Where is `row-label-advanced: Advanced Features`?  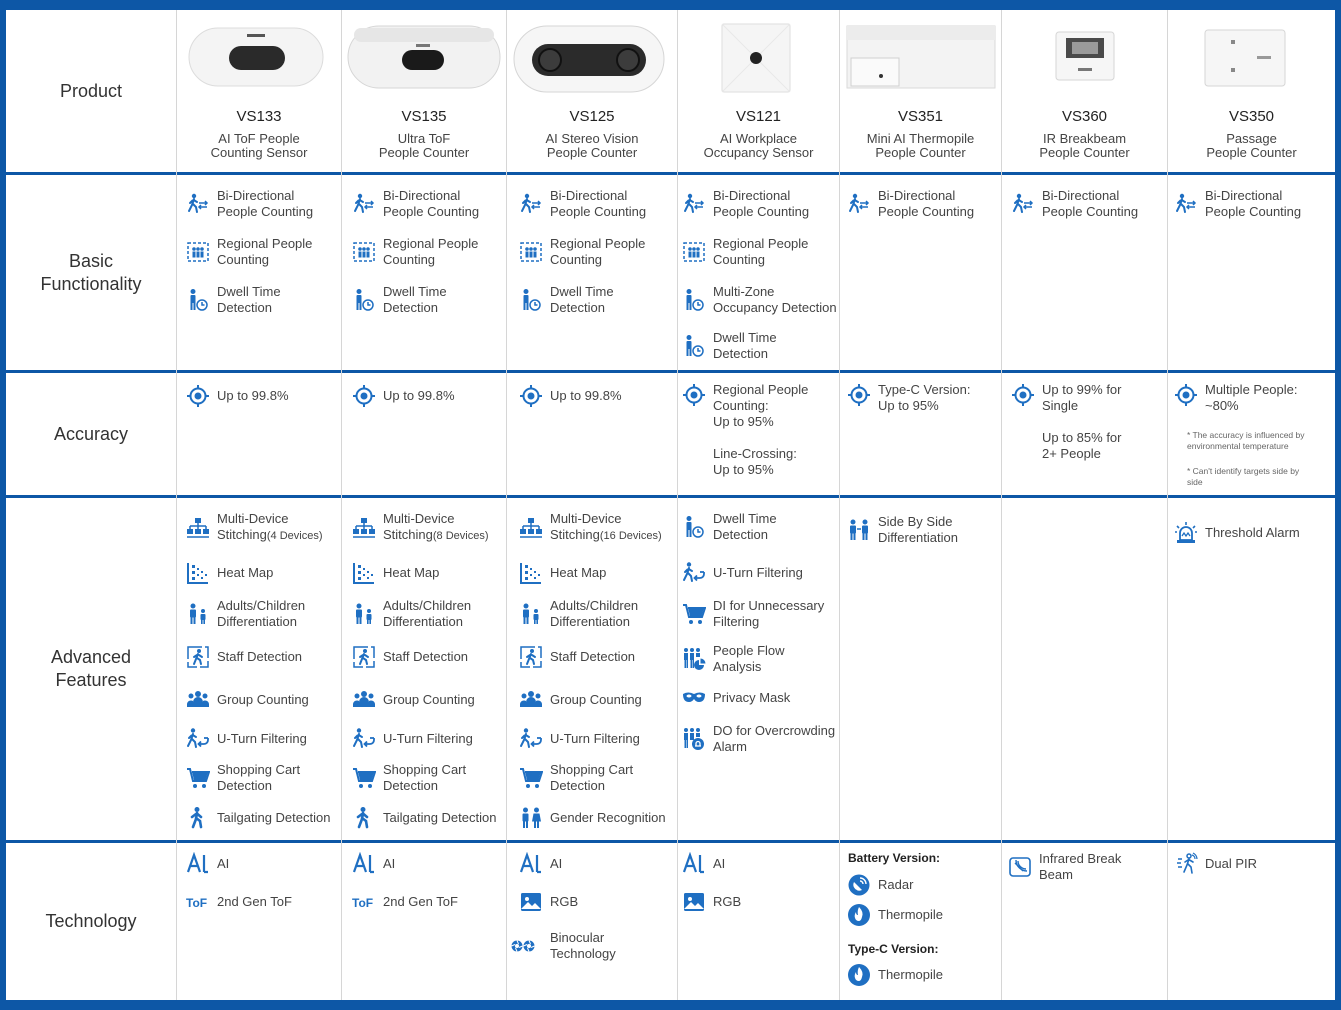 row-label-advanced: Advanced Features is located at coordinates (91, 668).